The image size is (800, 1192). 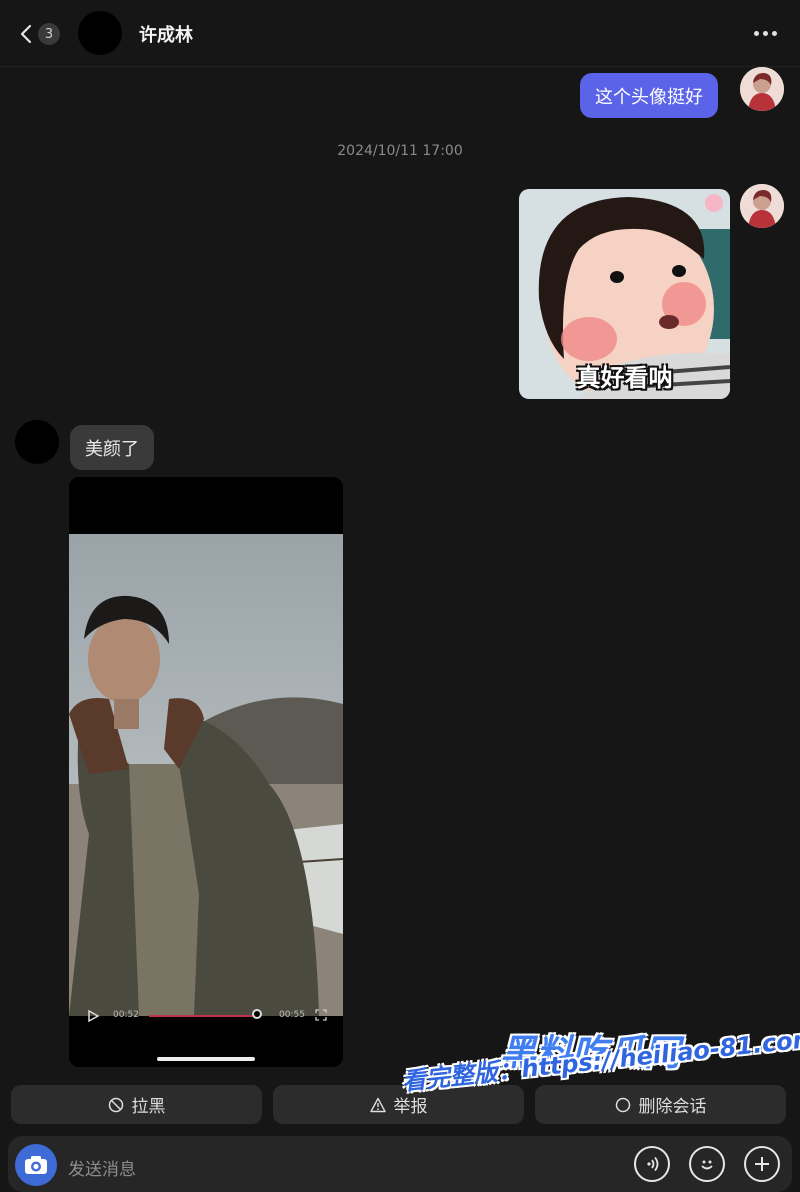 What do you see at coordinates (166, 35) in the screenshot?
I see `contact-name: 许成林` at bounding box center [166, 35].